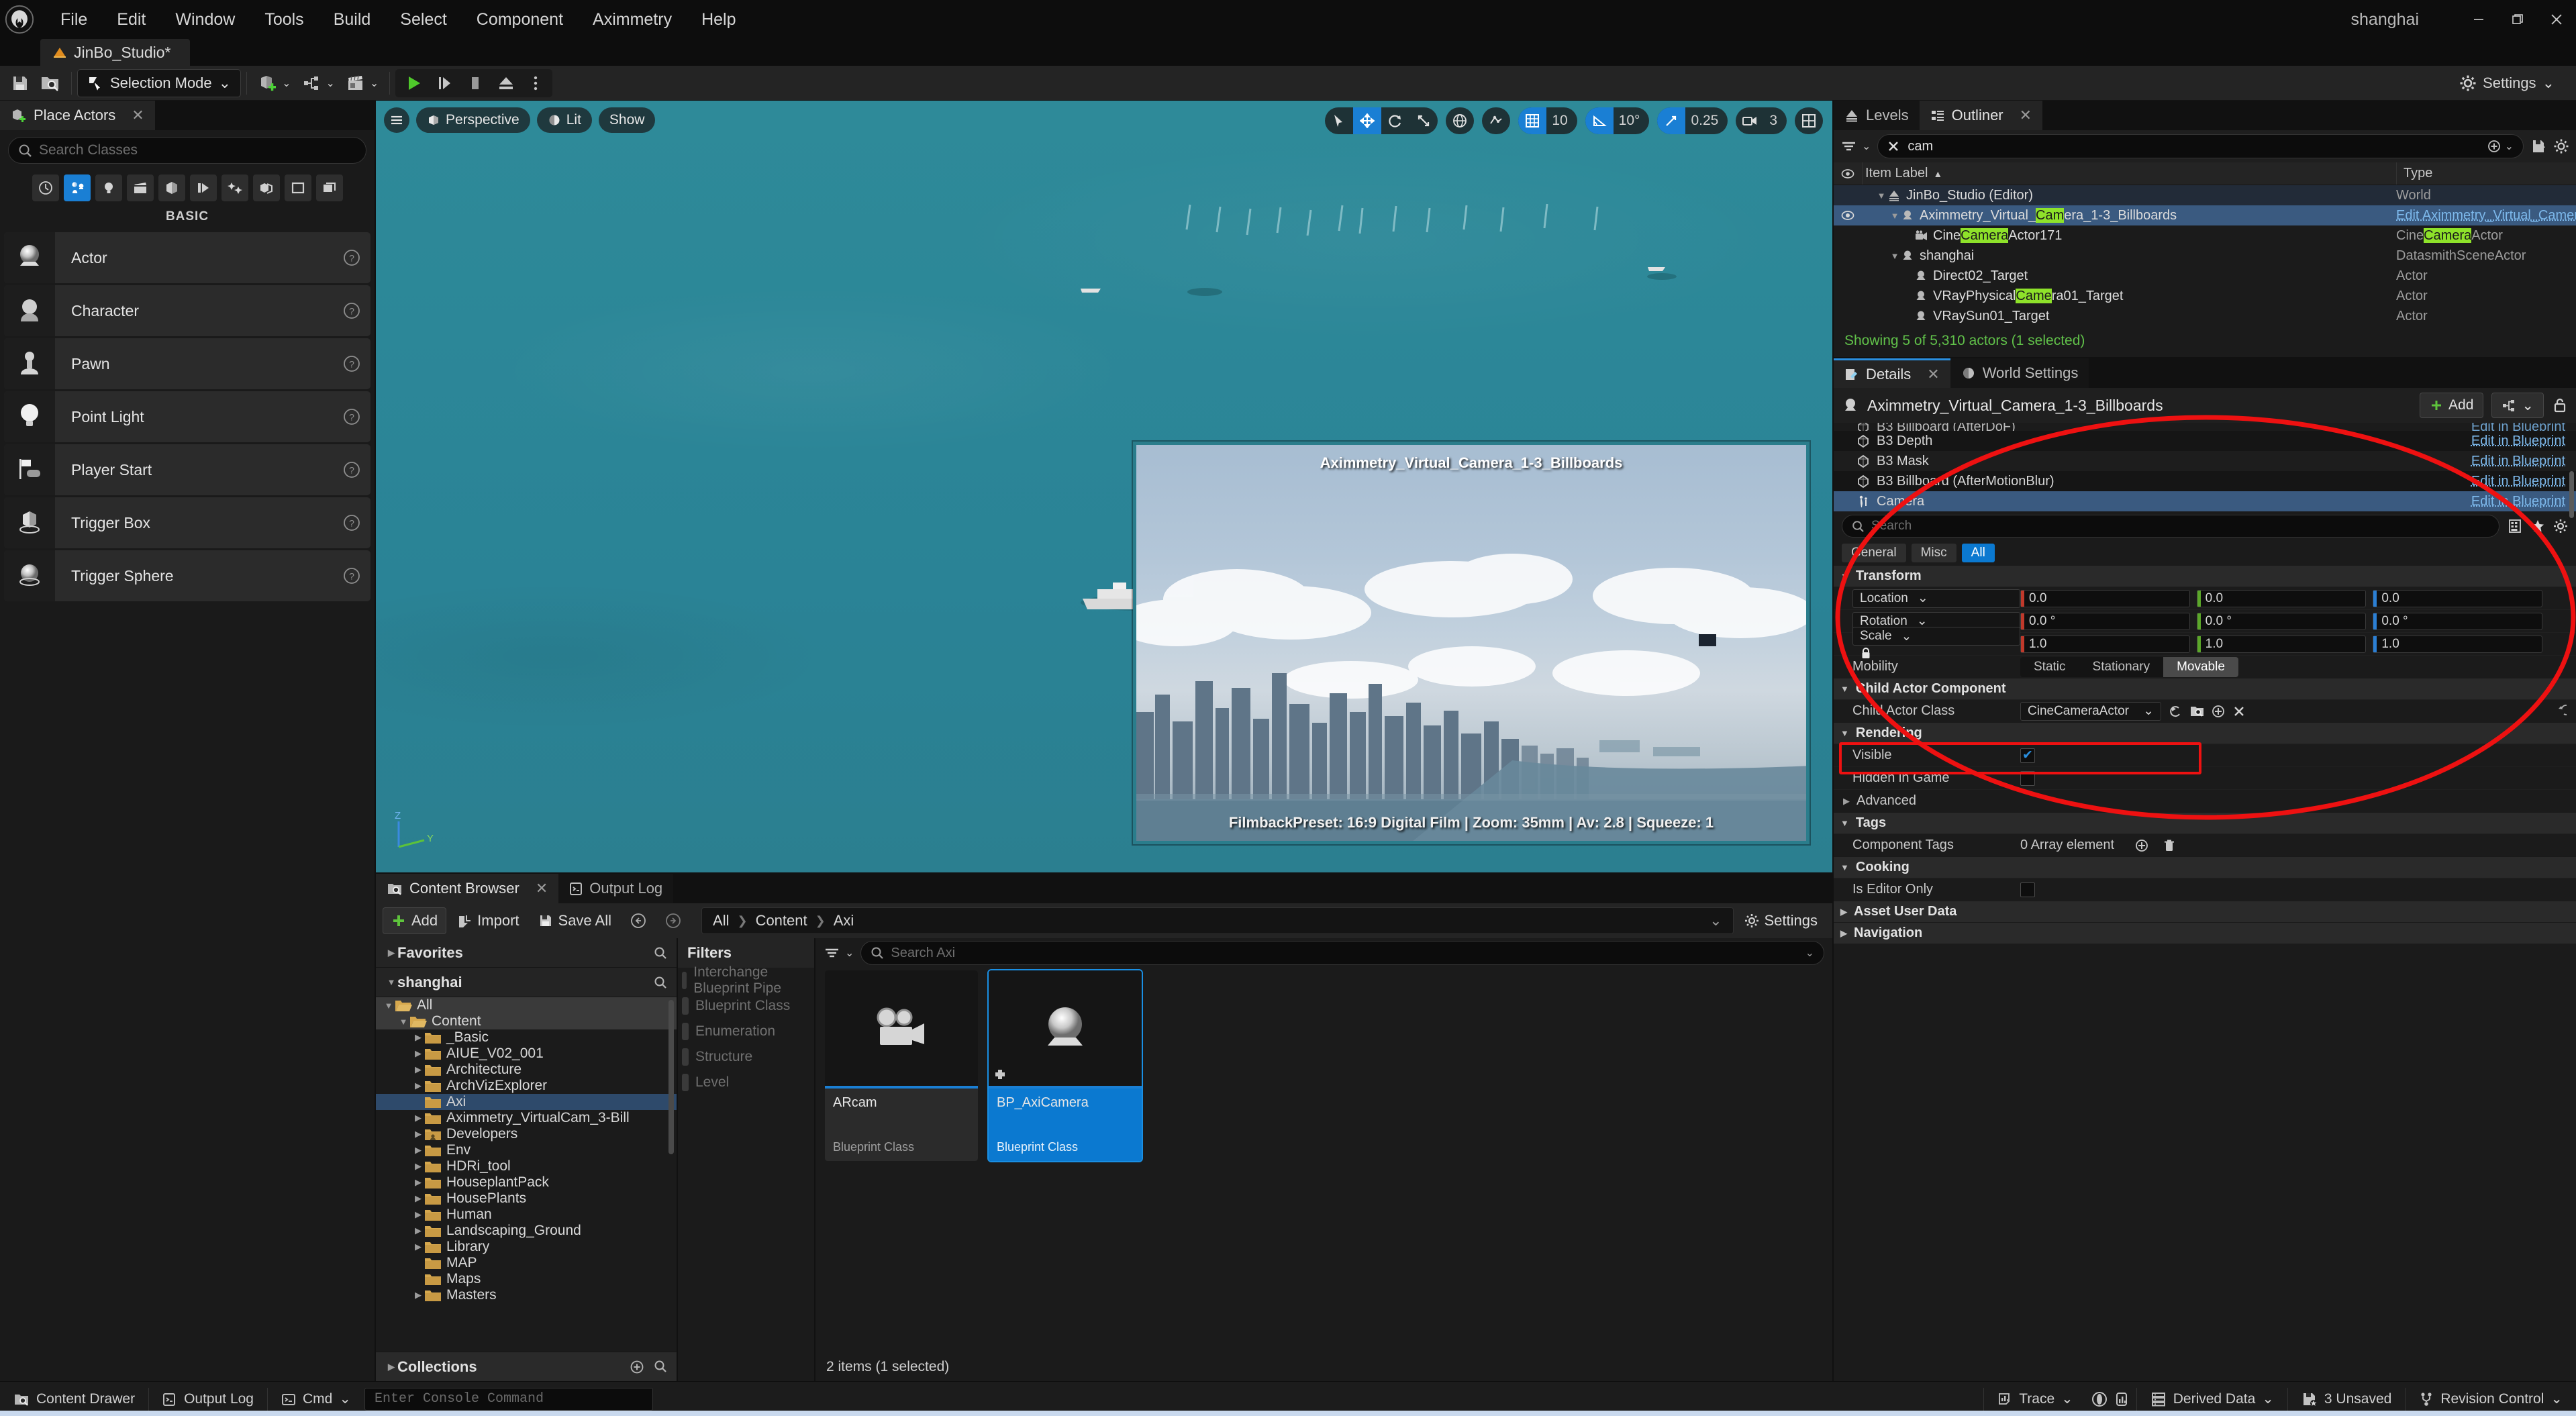  I want to click on property-section-header: ▼ Tags, so click(2205, 823).